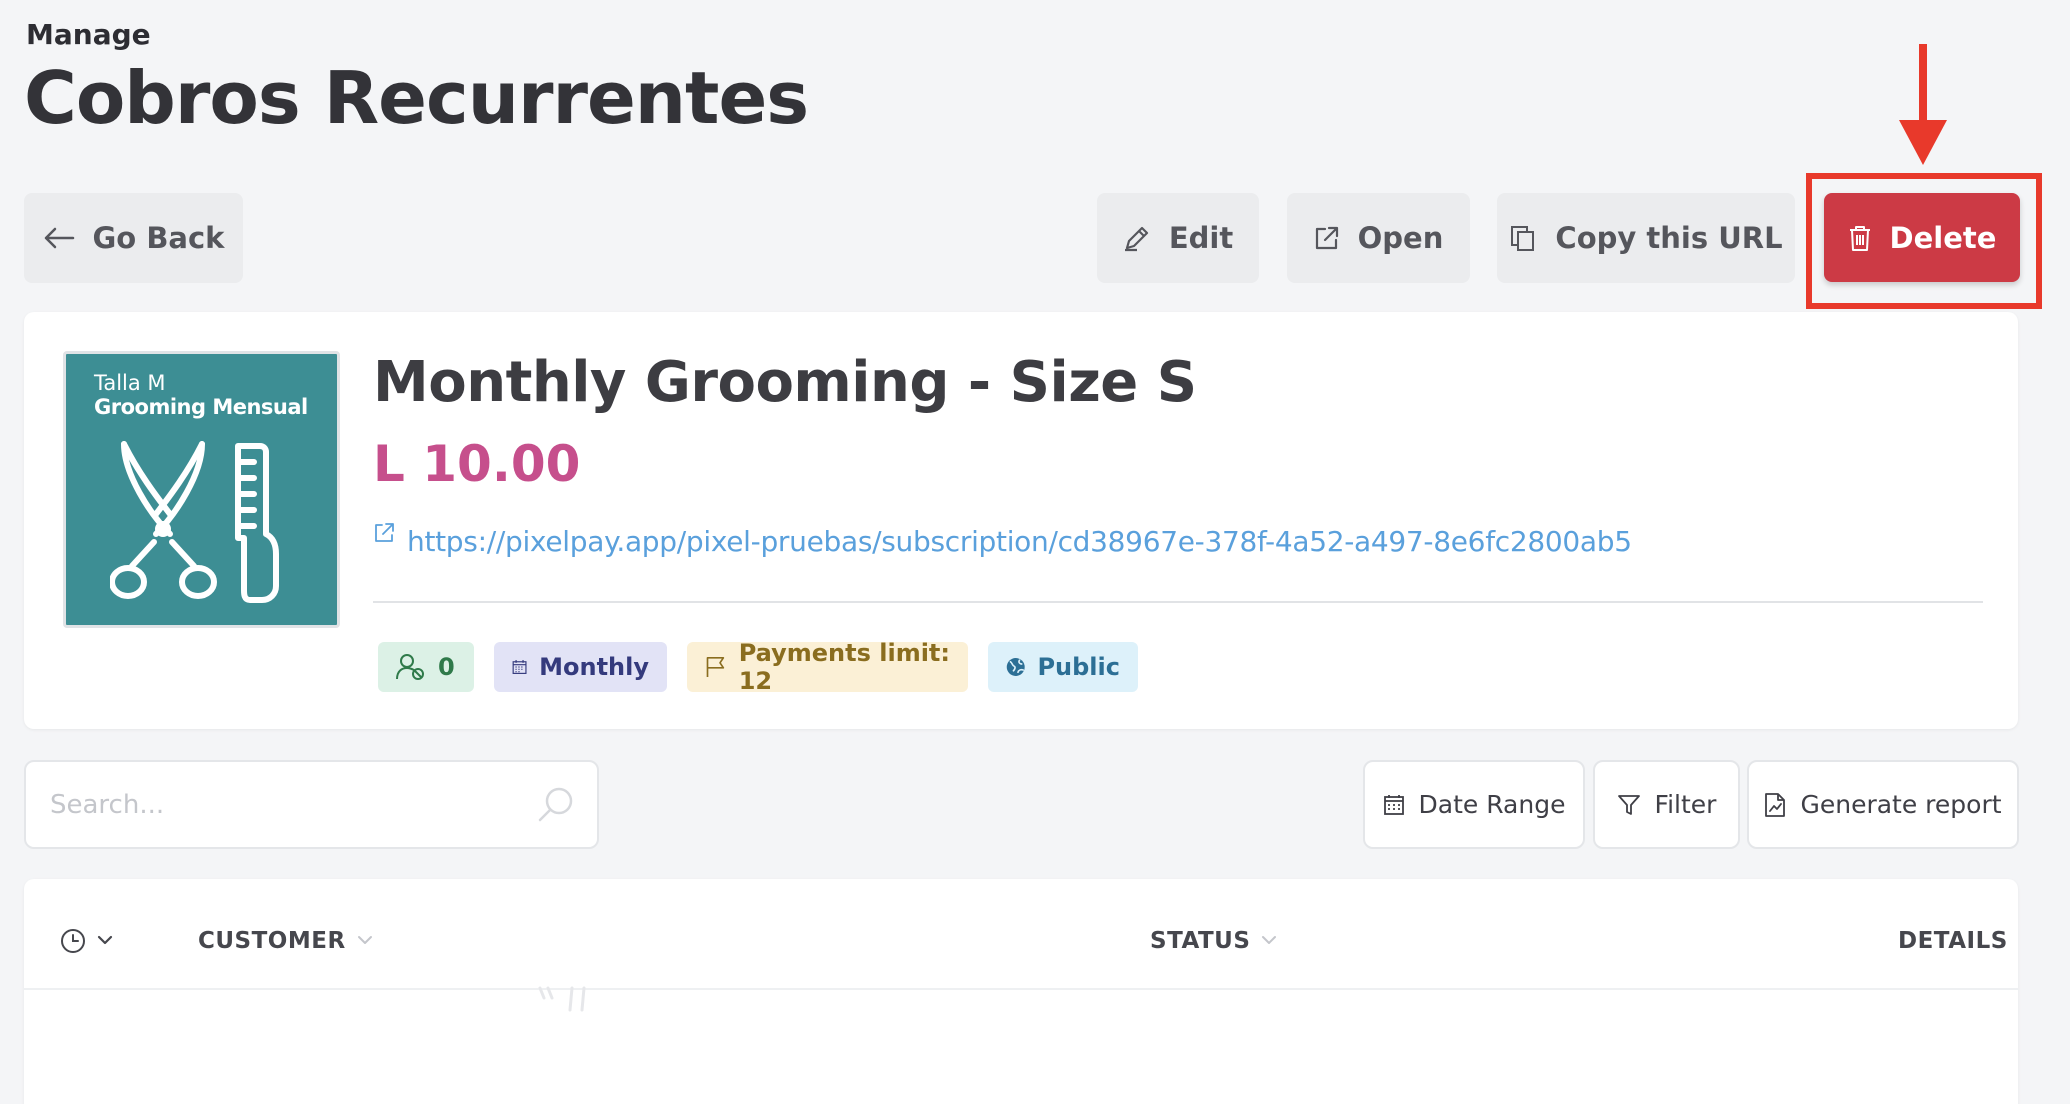 Image resolution: width=2070 pixels, height=1104 pixels. I want to click on copy-url-label: Copy this URL, so click(1669, 238).